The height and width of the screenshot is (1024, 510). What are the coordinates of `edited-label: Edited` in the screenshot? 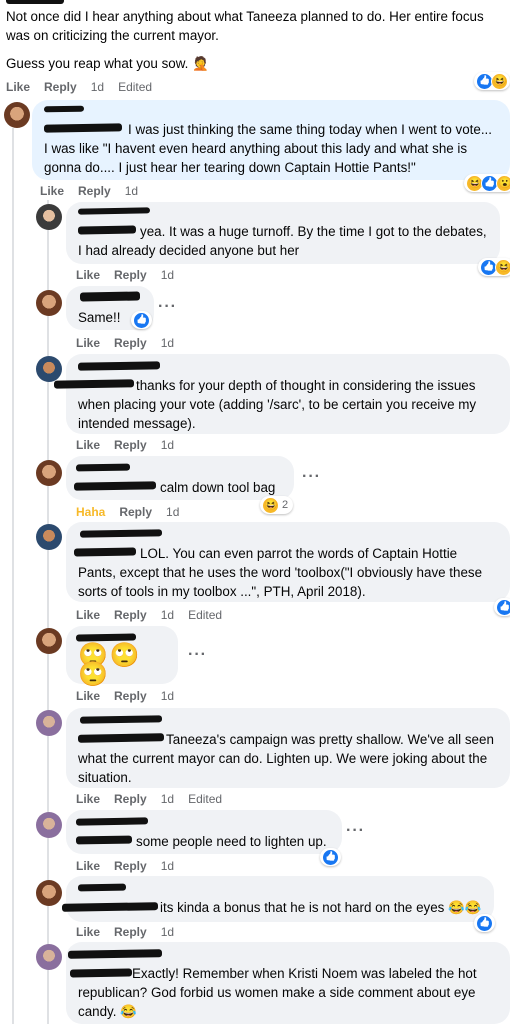 It's located at (205, 799).